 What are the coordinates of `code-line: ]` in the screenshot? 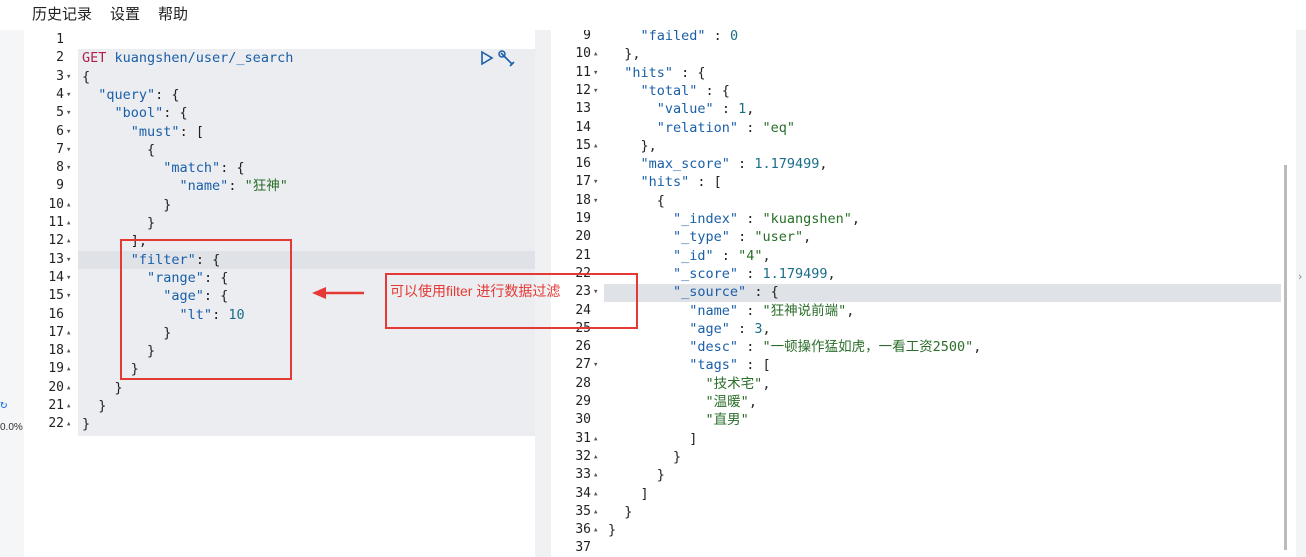 It's located at (628, 494).